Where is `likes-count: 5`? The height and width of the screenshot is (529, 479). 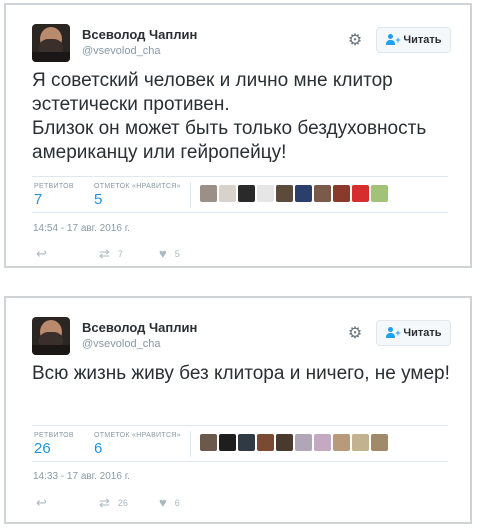 likes-count: 5 is located at coordinates (98, 199).